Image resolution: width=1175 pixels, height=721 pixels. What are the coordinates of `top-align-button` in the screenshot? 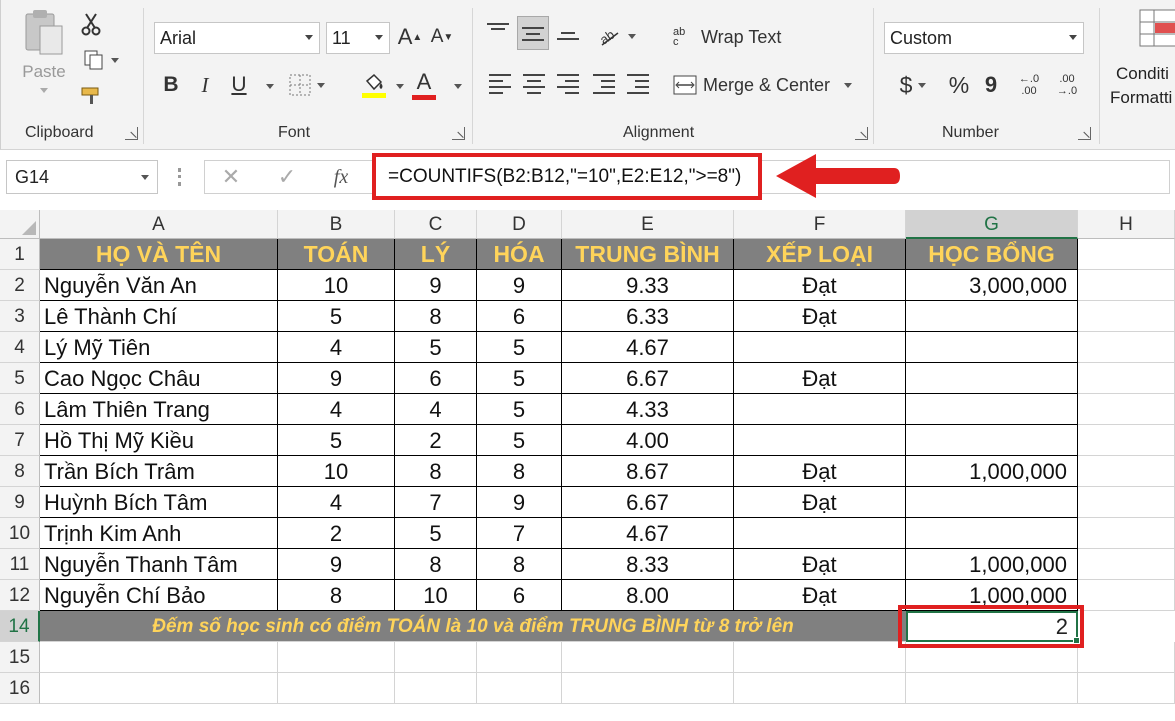 It's located at (498, 32).